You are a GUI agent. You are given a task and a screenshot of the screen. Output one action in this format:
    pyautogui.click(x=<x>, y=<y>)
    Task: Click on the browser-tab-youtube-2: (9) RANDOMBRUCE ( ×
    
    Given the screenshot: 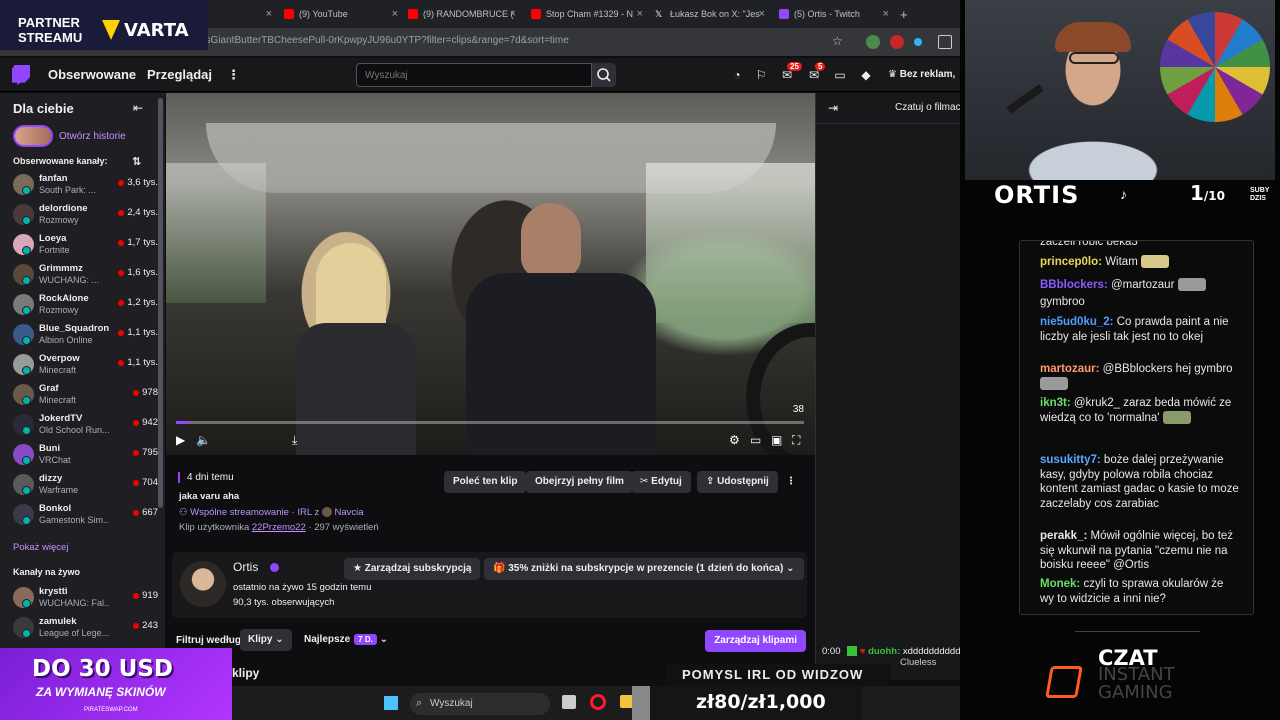 What is the action you would take?
    pyautogui.click(x=462, y=14)
    